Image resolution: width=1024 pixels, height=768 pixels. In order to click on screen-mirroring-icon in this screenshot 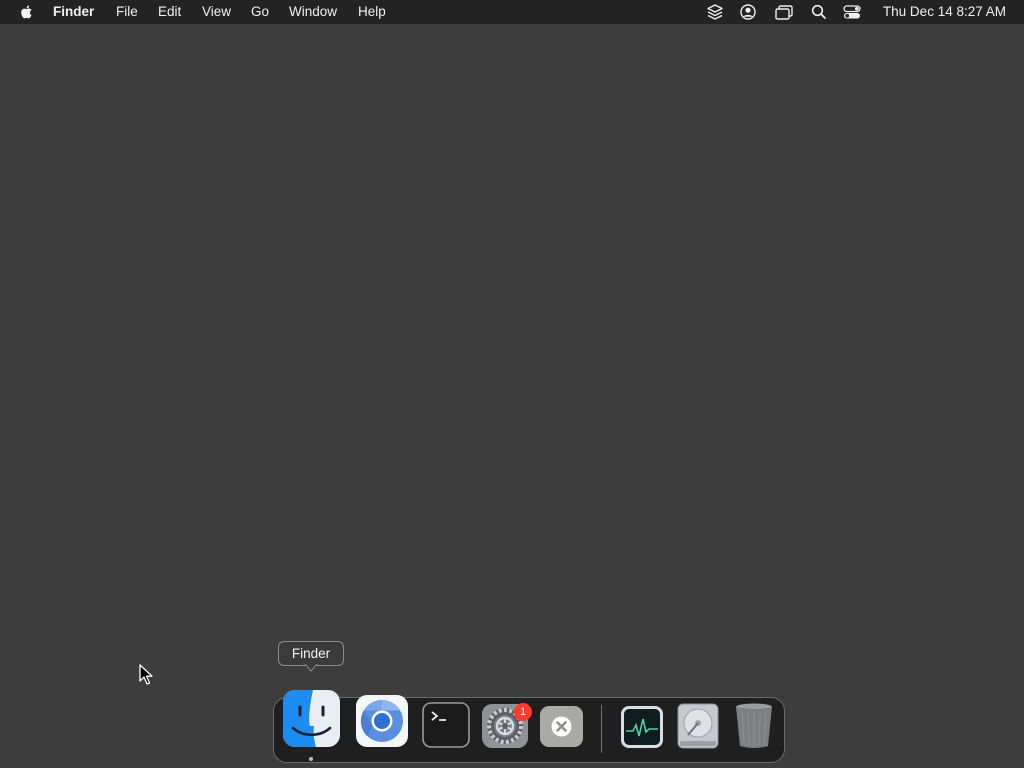, I will do `click(784, 12)`.